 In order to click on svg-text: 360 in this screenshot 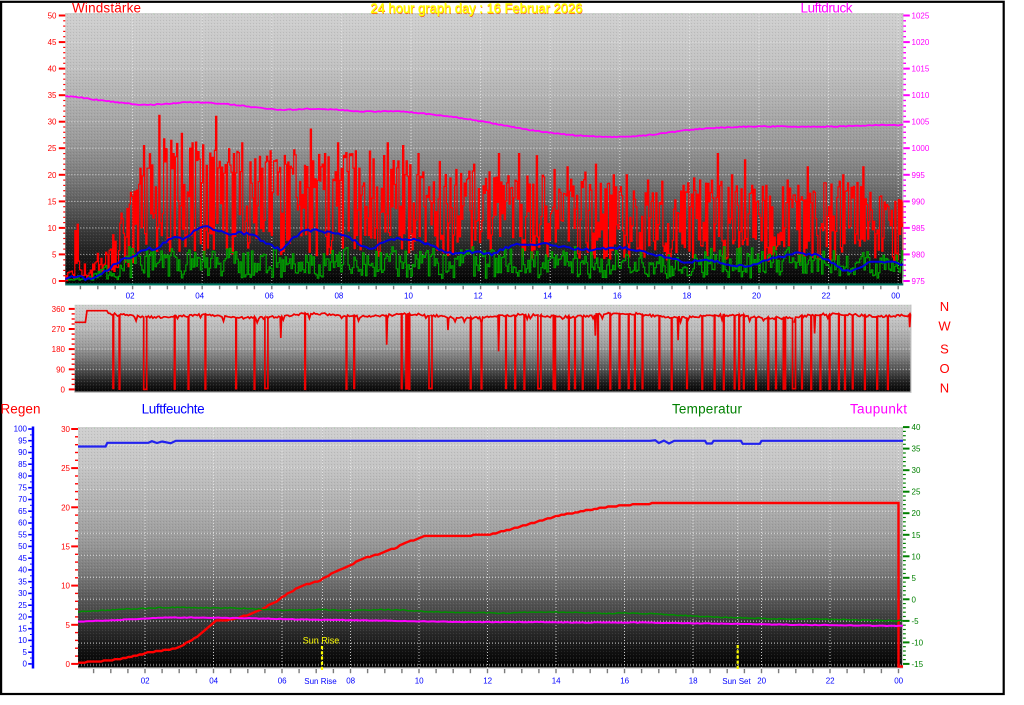, I will do `click(59, 309)`.